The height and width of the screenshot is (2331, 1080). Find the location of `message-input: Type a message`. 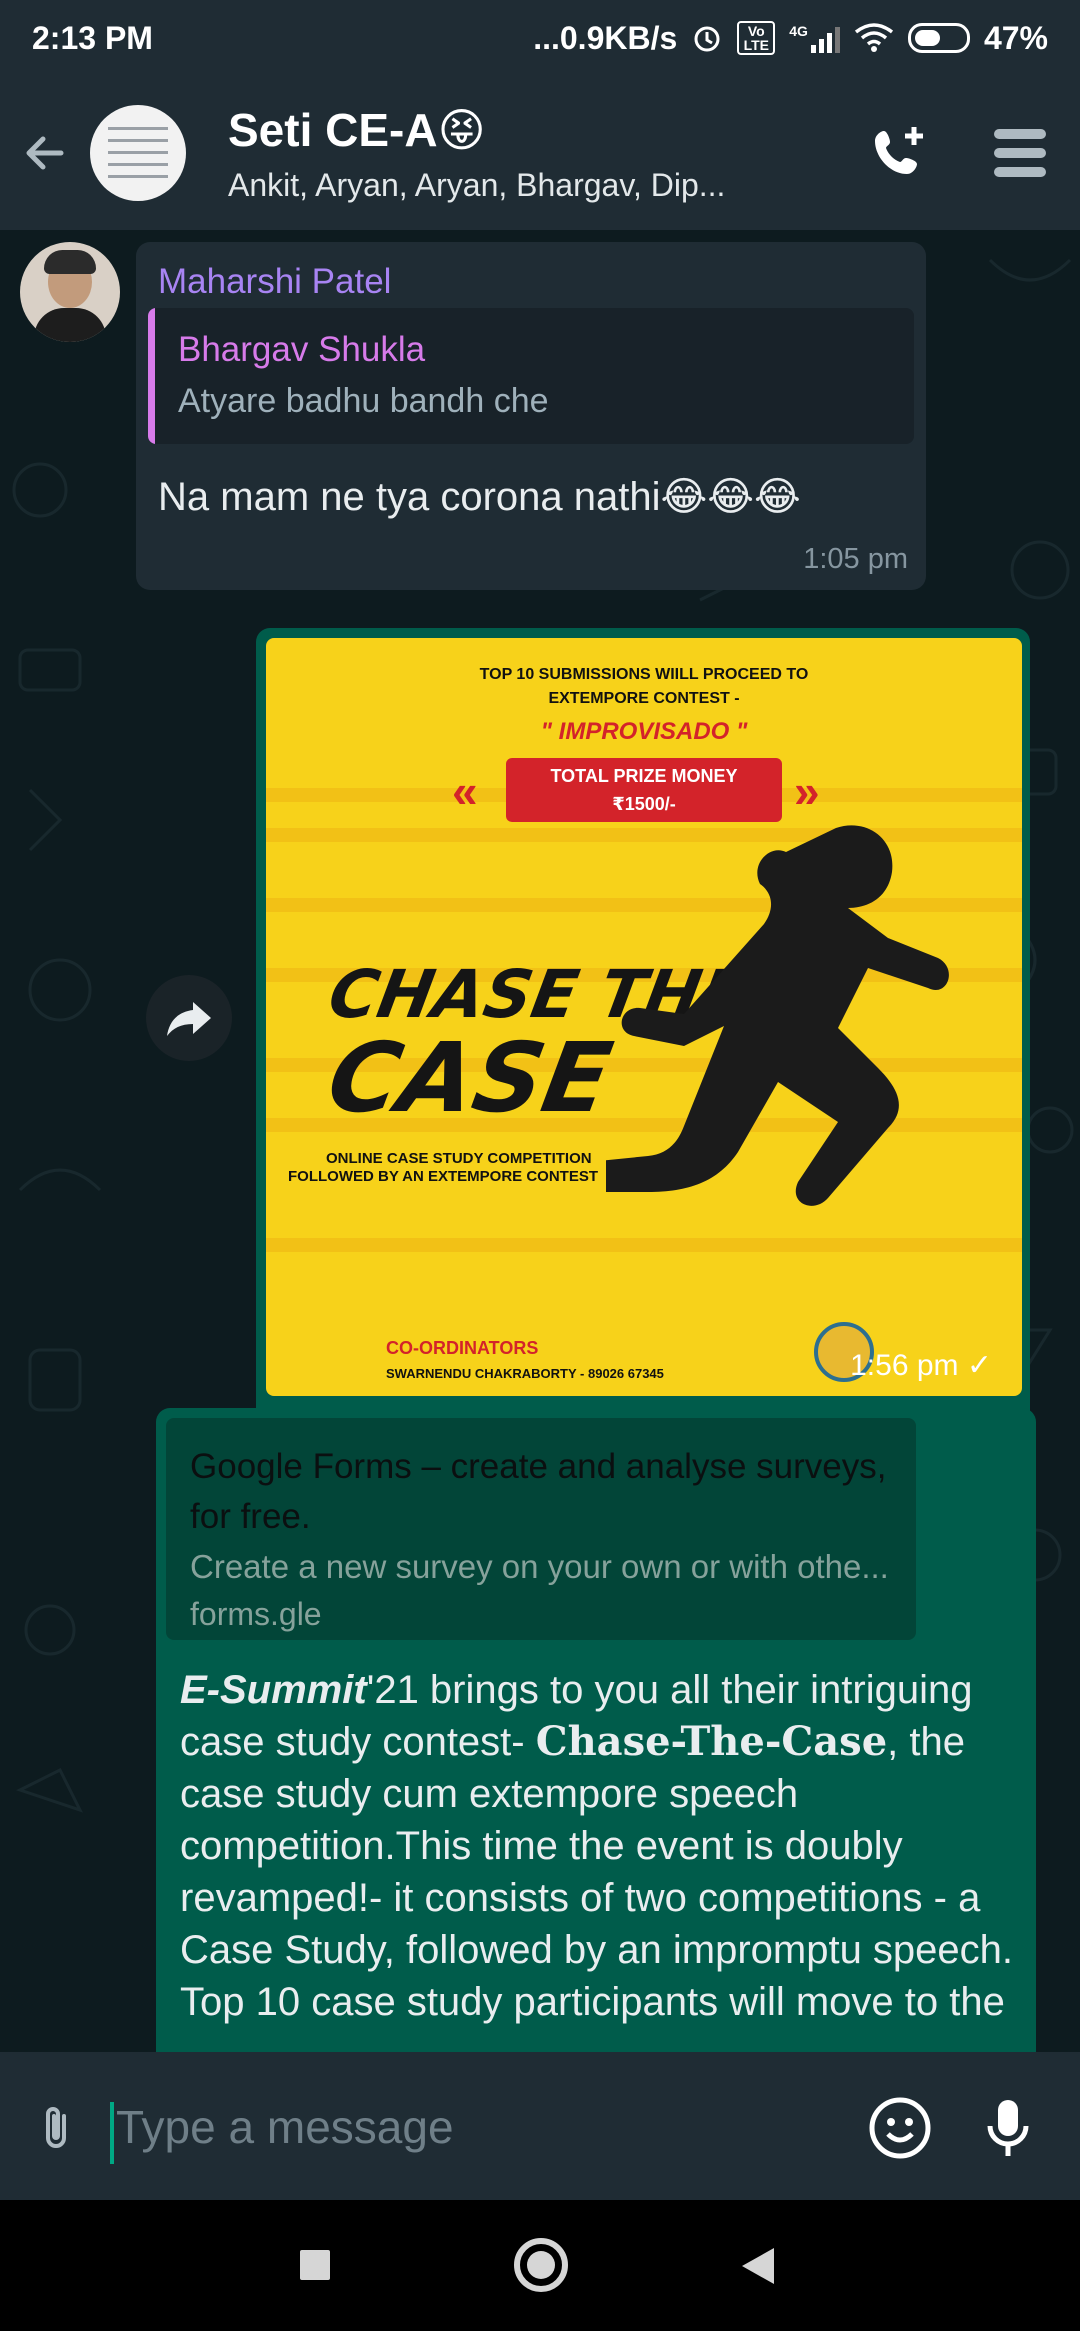

message-input: Type a message is located at coordinates (285, 2127).